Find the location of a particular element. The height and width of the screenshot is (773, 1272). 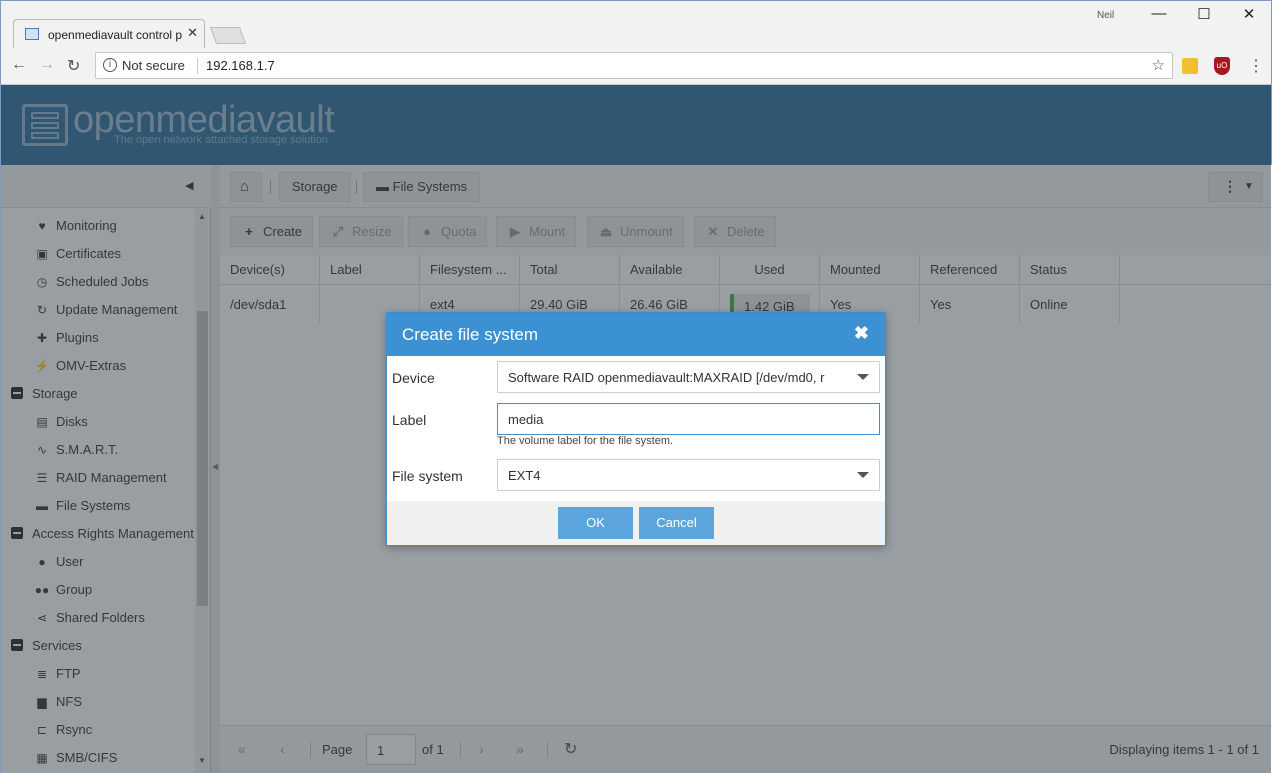

filesystem-select-value: EXT4 is located at coordinates (524, 475).